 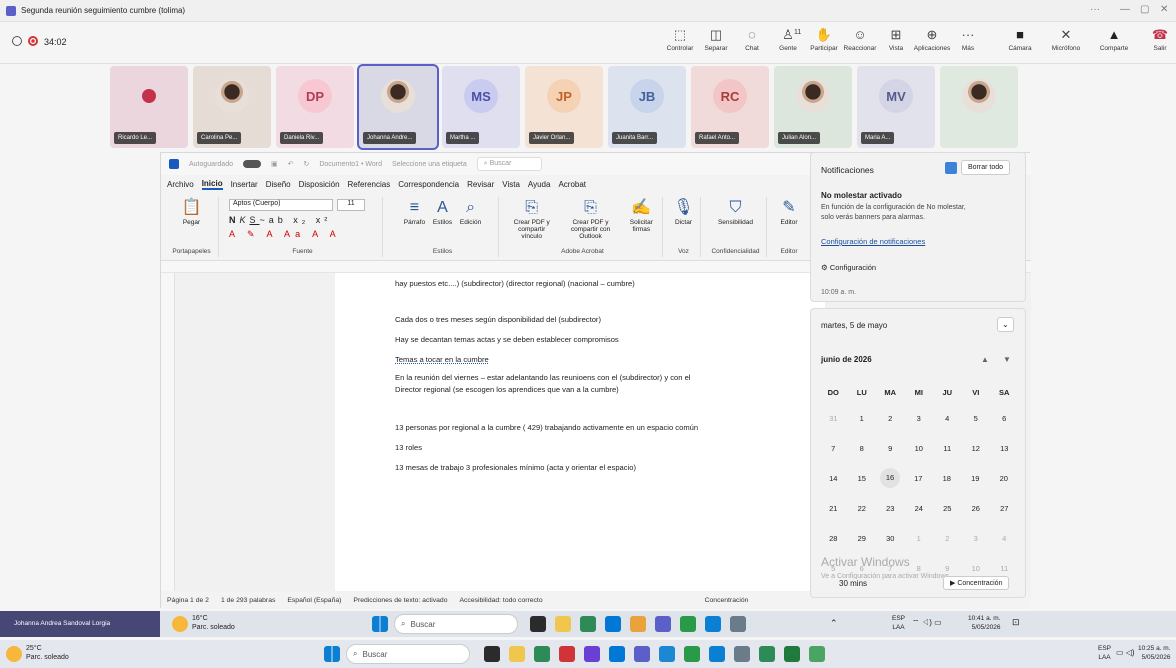 I want to click on word-search-input: ⌕ Buscar, so click(x=509, y=164).